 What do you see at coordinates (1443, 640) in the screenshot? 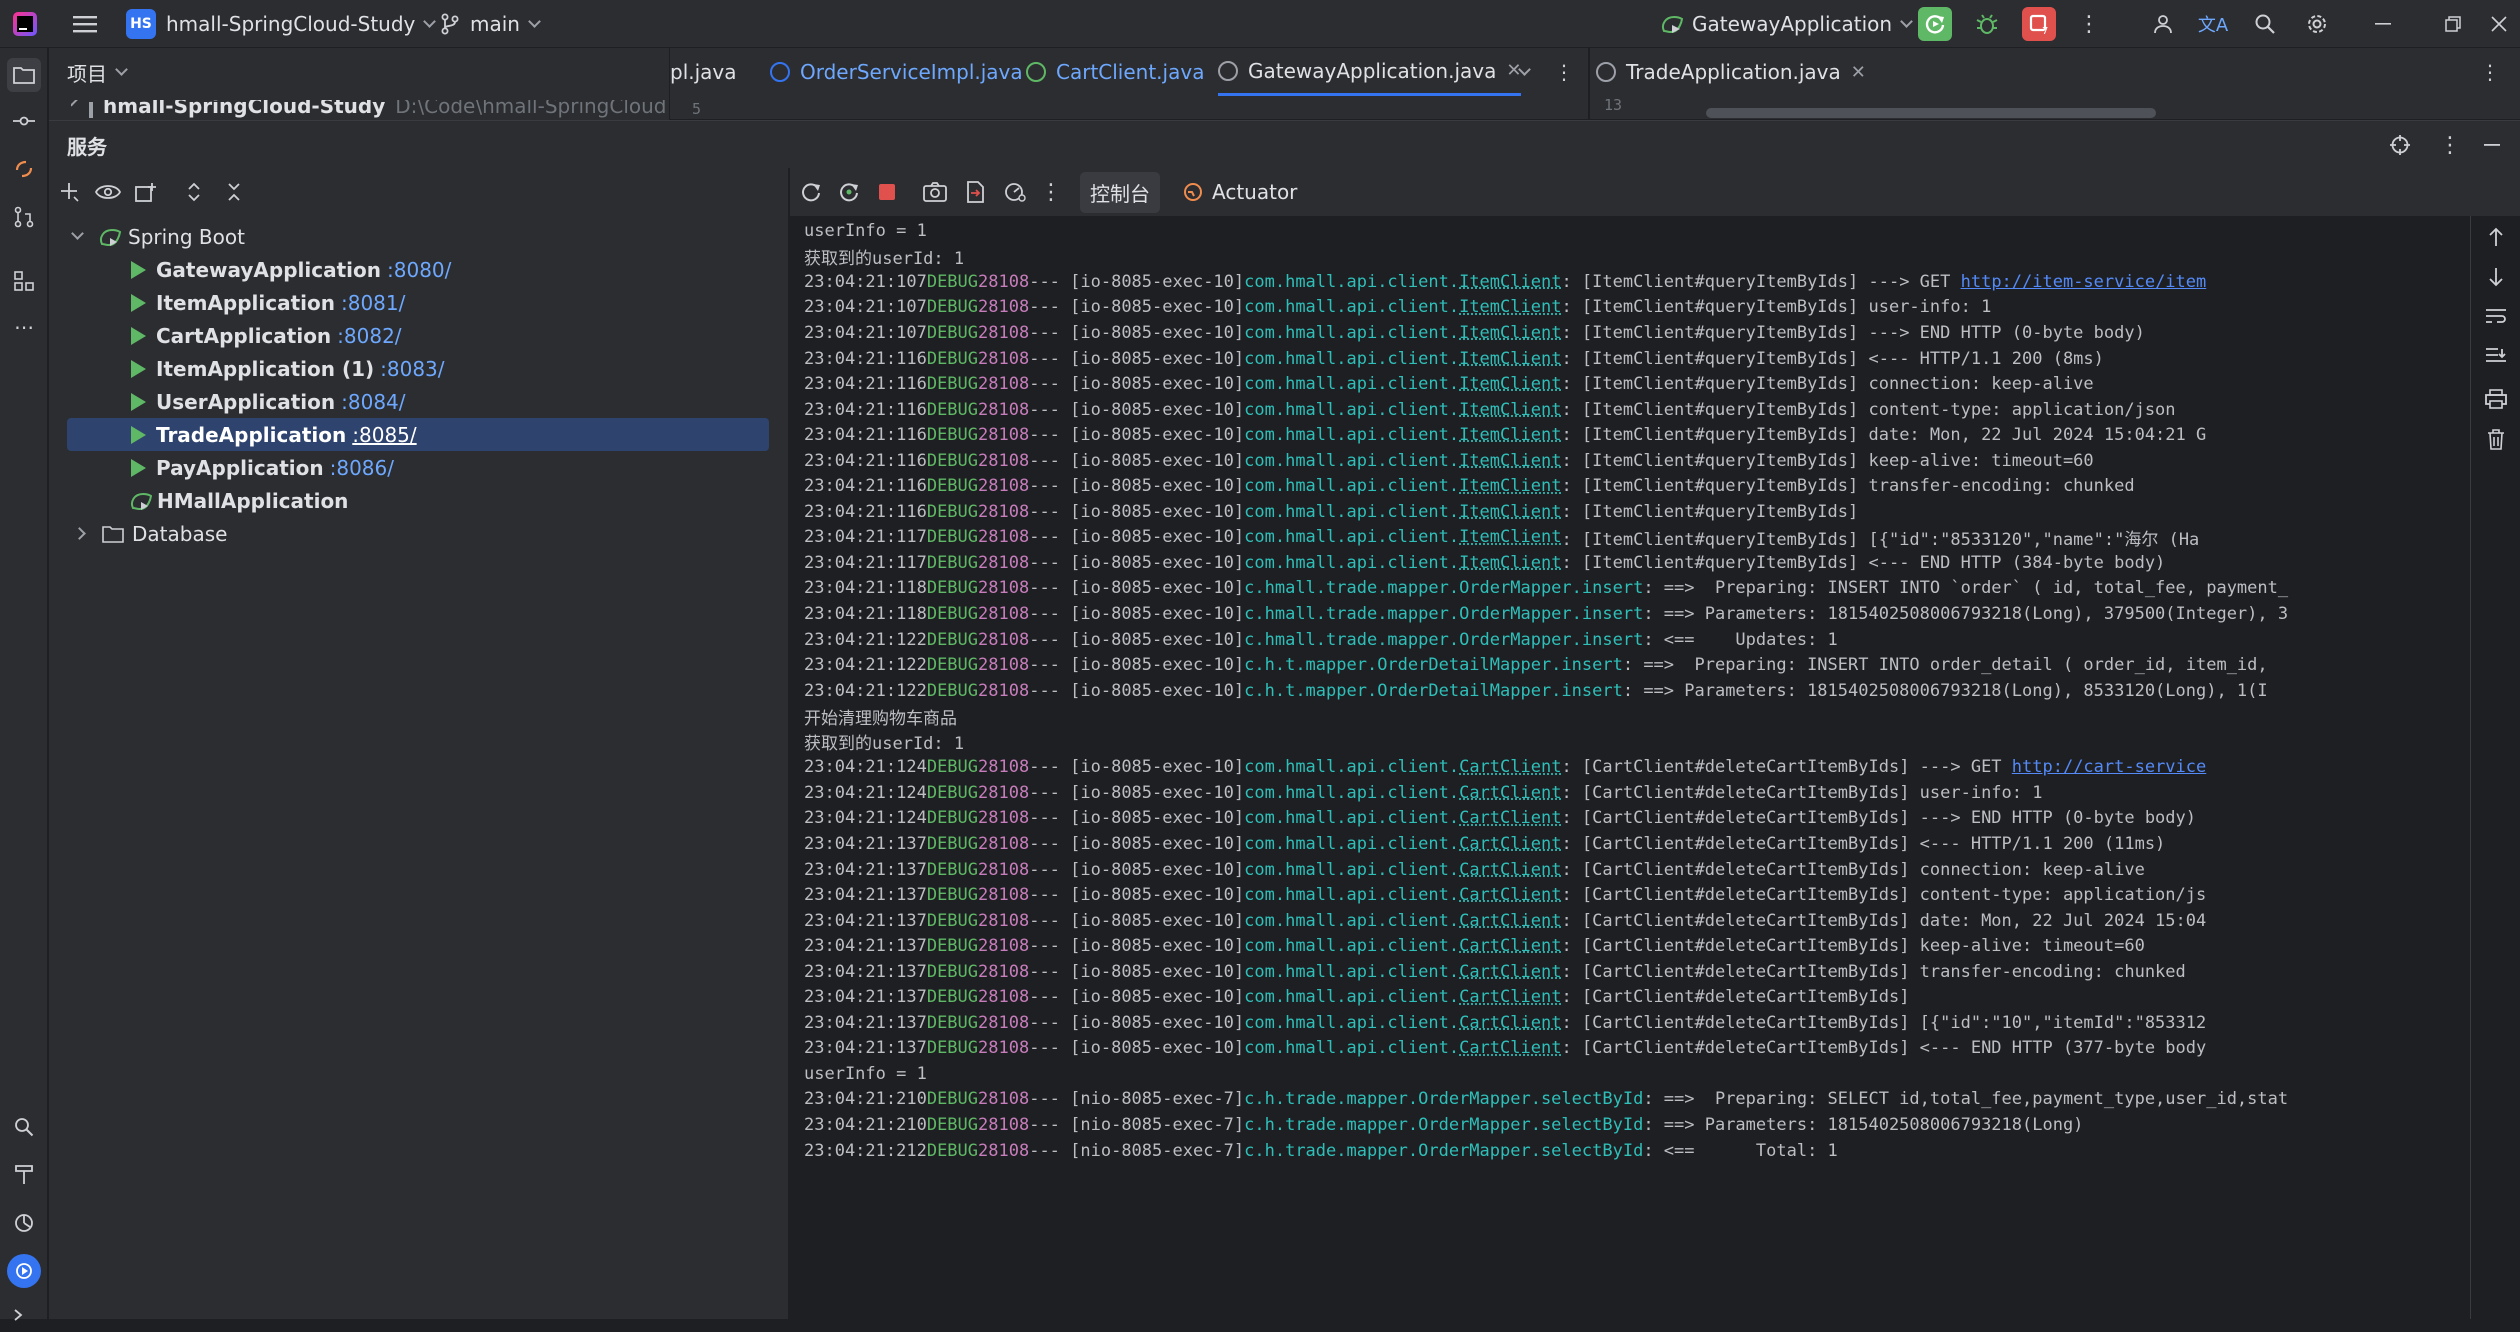
I see `log-logger: c.hmall.trade.mapper.OrderMapper.insert` at bounding box center [1443, 640].